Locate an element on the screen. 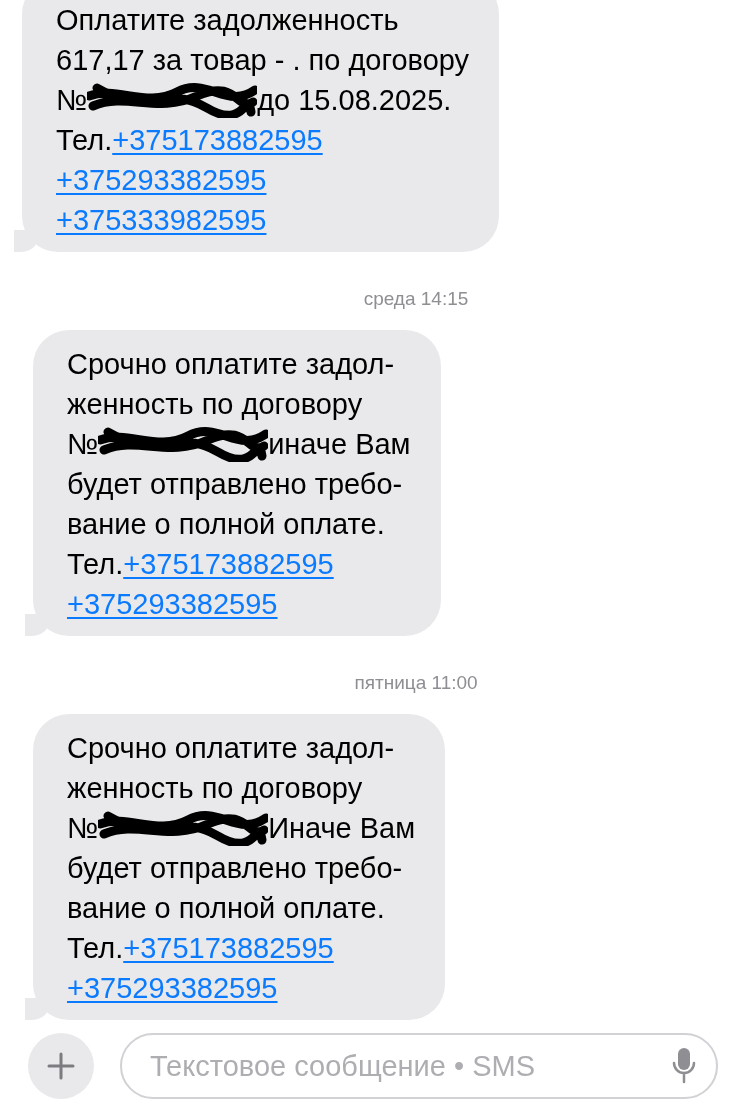 This screenshot has height=1120, width=750. microphone-icon is located at coordinates (684, 1066).